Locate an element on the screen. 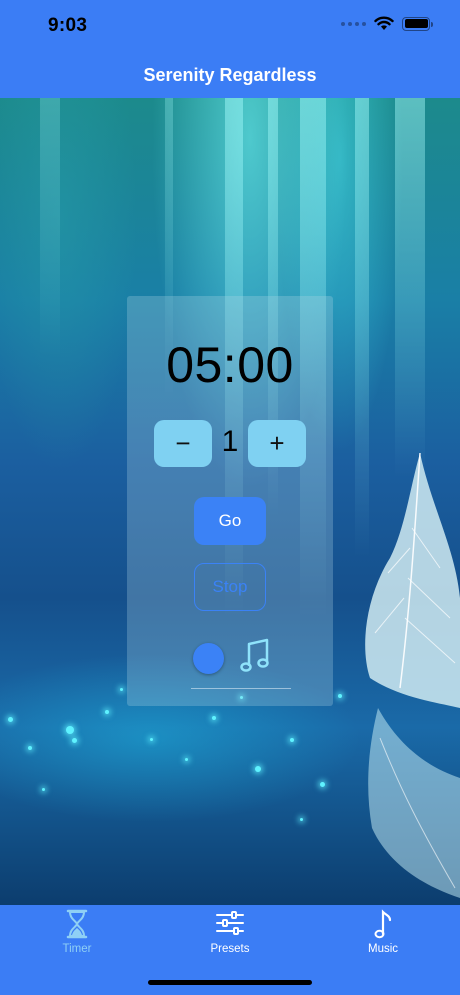  hourglass-icon is located at coordinates (77, 924).